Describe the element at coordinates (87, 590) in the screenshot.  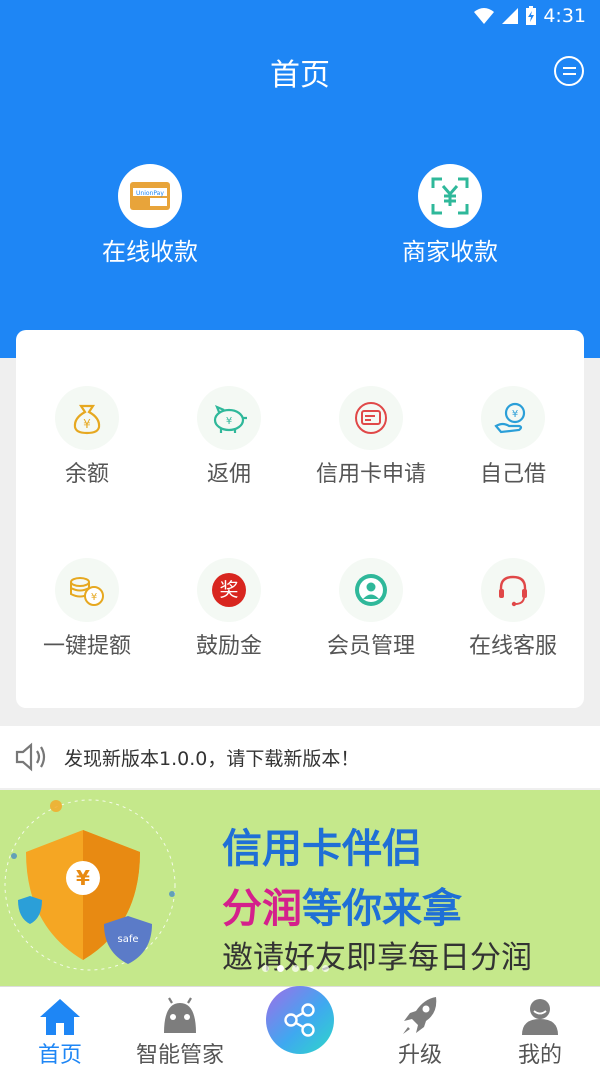
I see `coin-stack-icon: ¥` at that location.